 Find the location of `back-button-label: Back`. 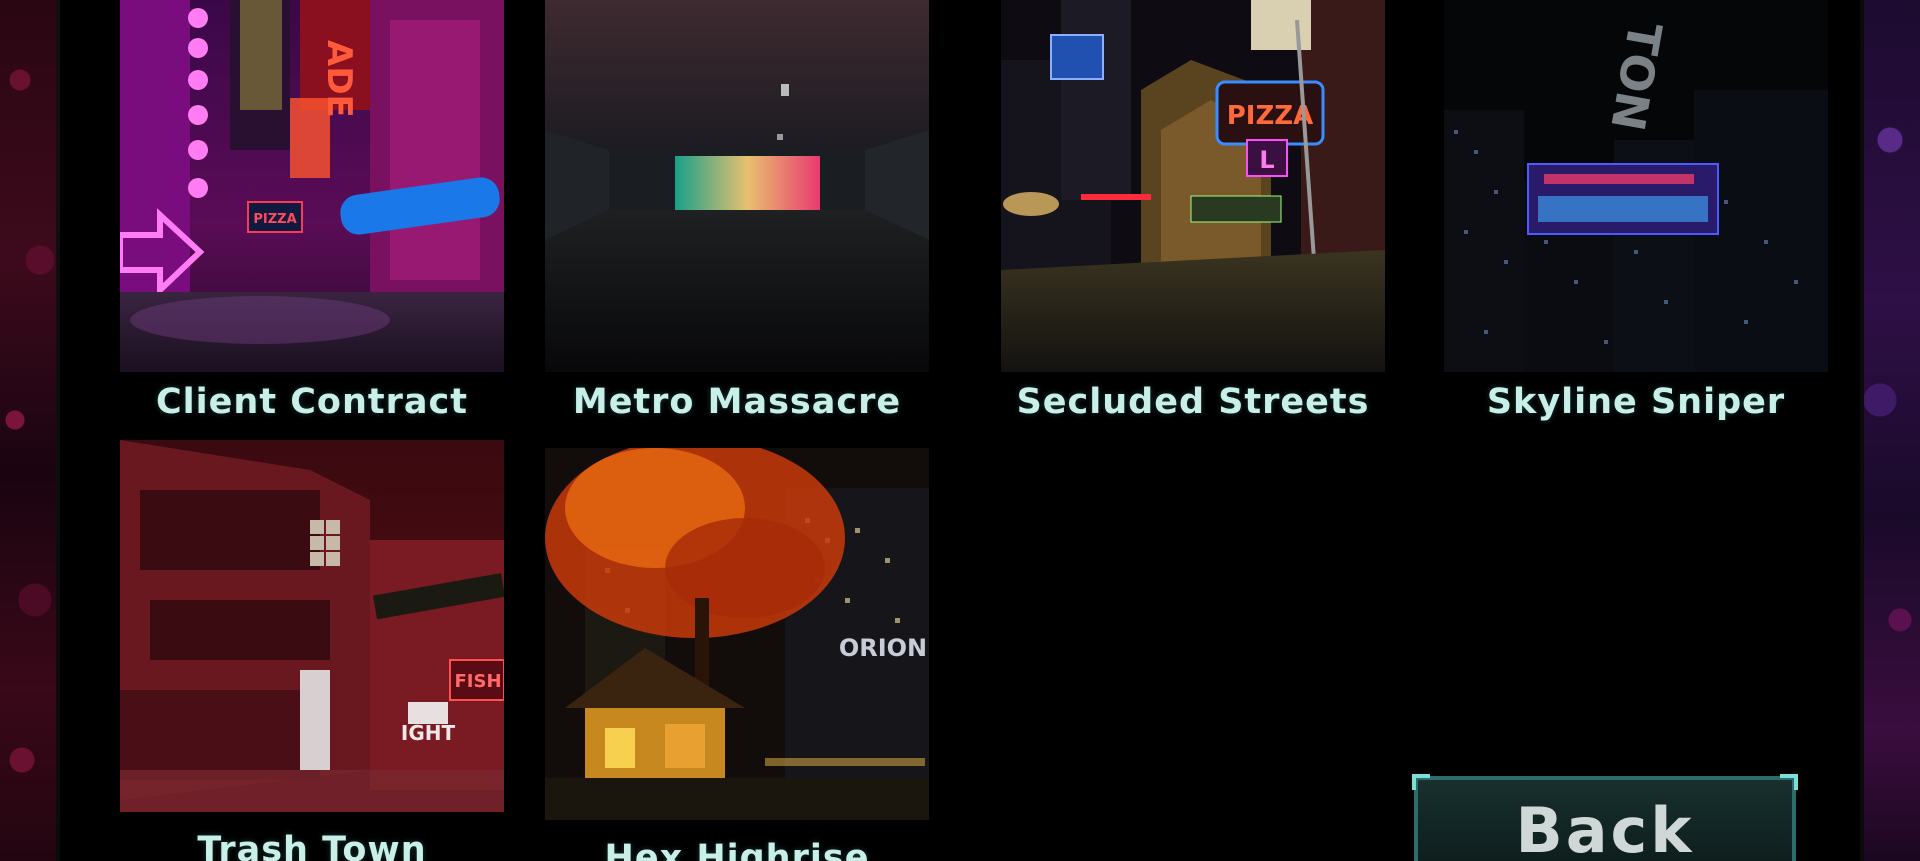

back-button-label: Back is located at coordinates (1605, 827).